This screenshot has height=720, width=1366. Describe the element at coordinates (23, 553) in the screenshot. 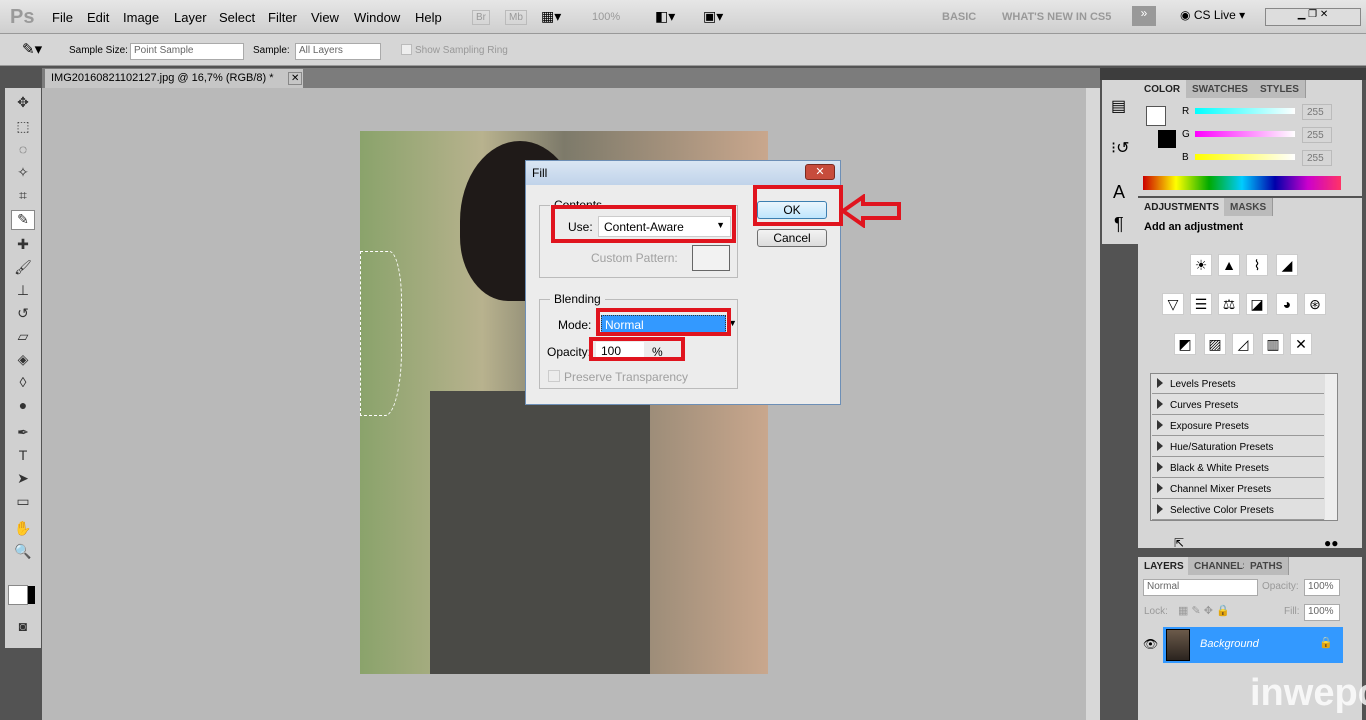

I see `zoom-tool-icon: 🔍` at that location.